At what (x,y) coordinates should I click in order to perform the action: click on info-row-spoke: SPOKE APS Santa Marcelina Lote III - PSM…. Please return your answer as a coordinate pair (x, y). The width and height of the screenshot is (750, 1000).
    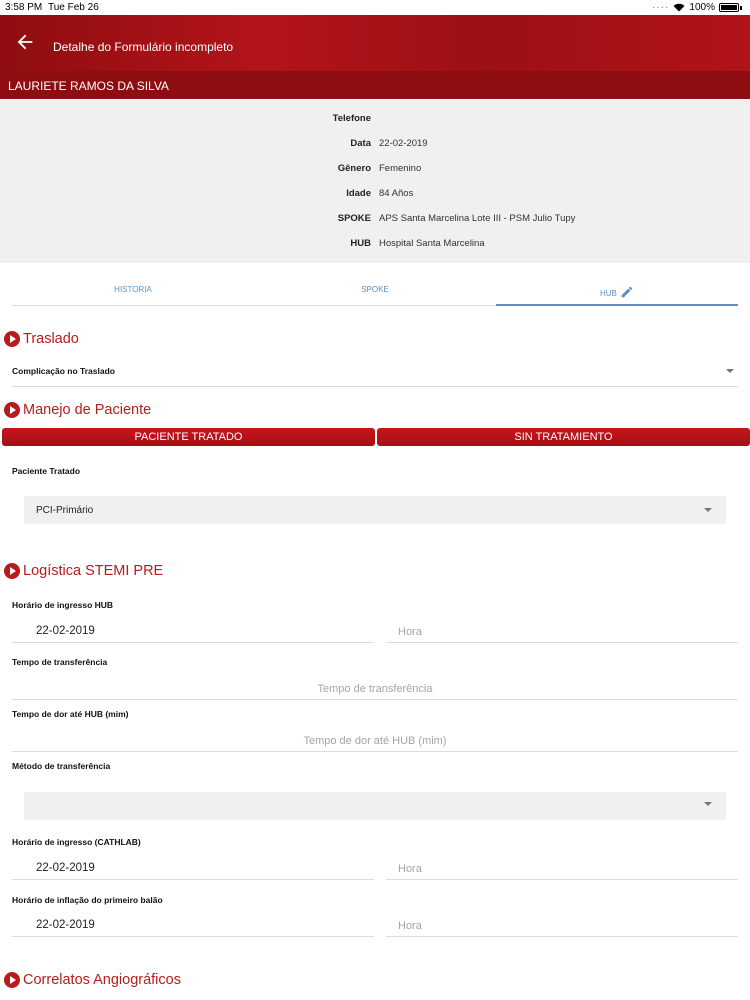
    Looking at the image, I should click on (375, 220).